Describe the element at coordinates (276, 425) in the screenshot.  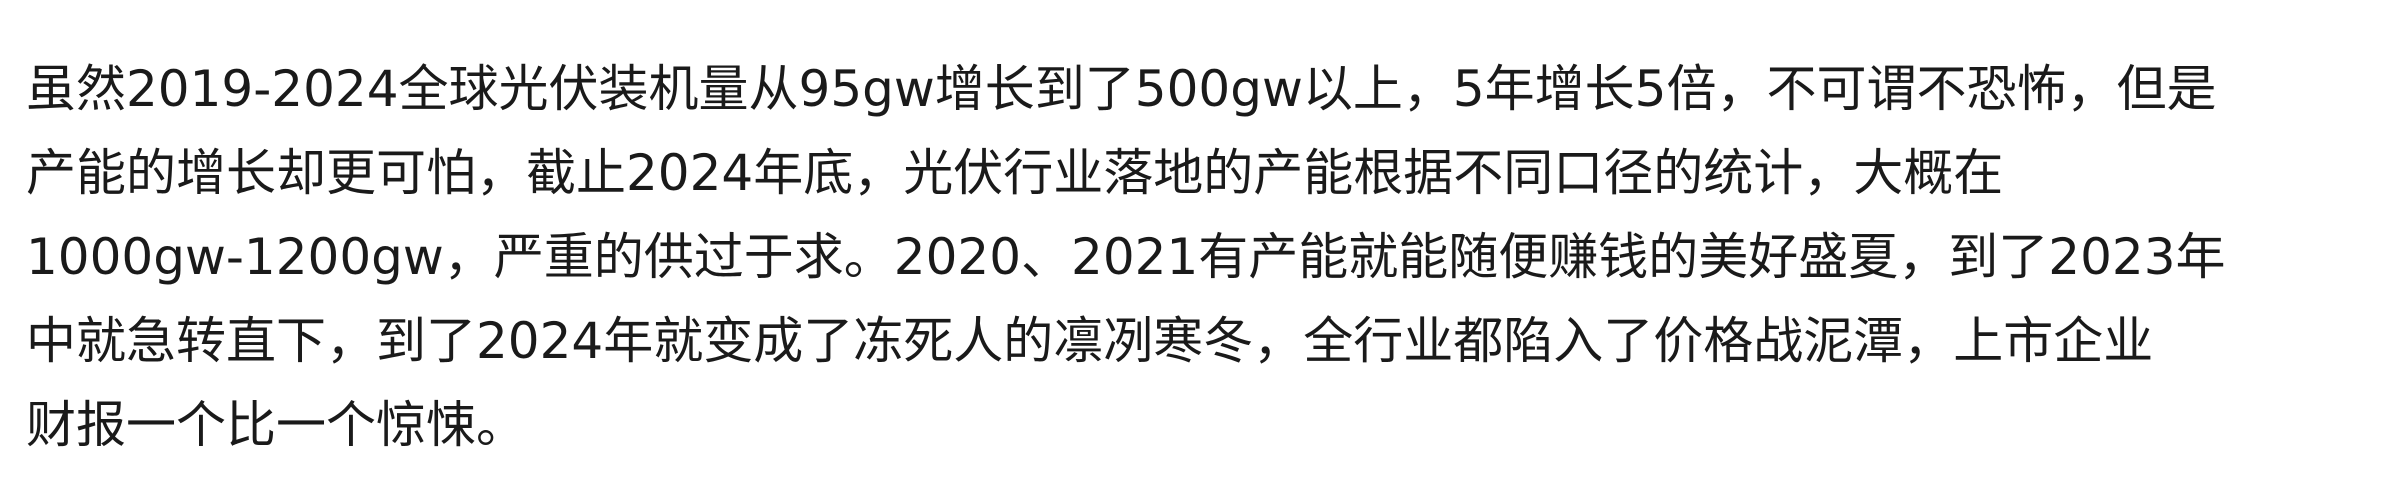
I see `paragraph-line: 财报一个比一个惊悚。` at that location.